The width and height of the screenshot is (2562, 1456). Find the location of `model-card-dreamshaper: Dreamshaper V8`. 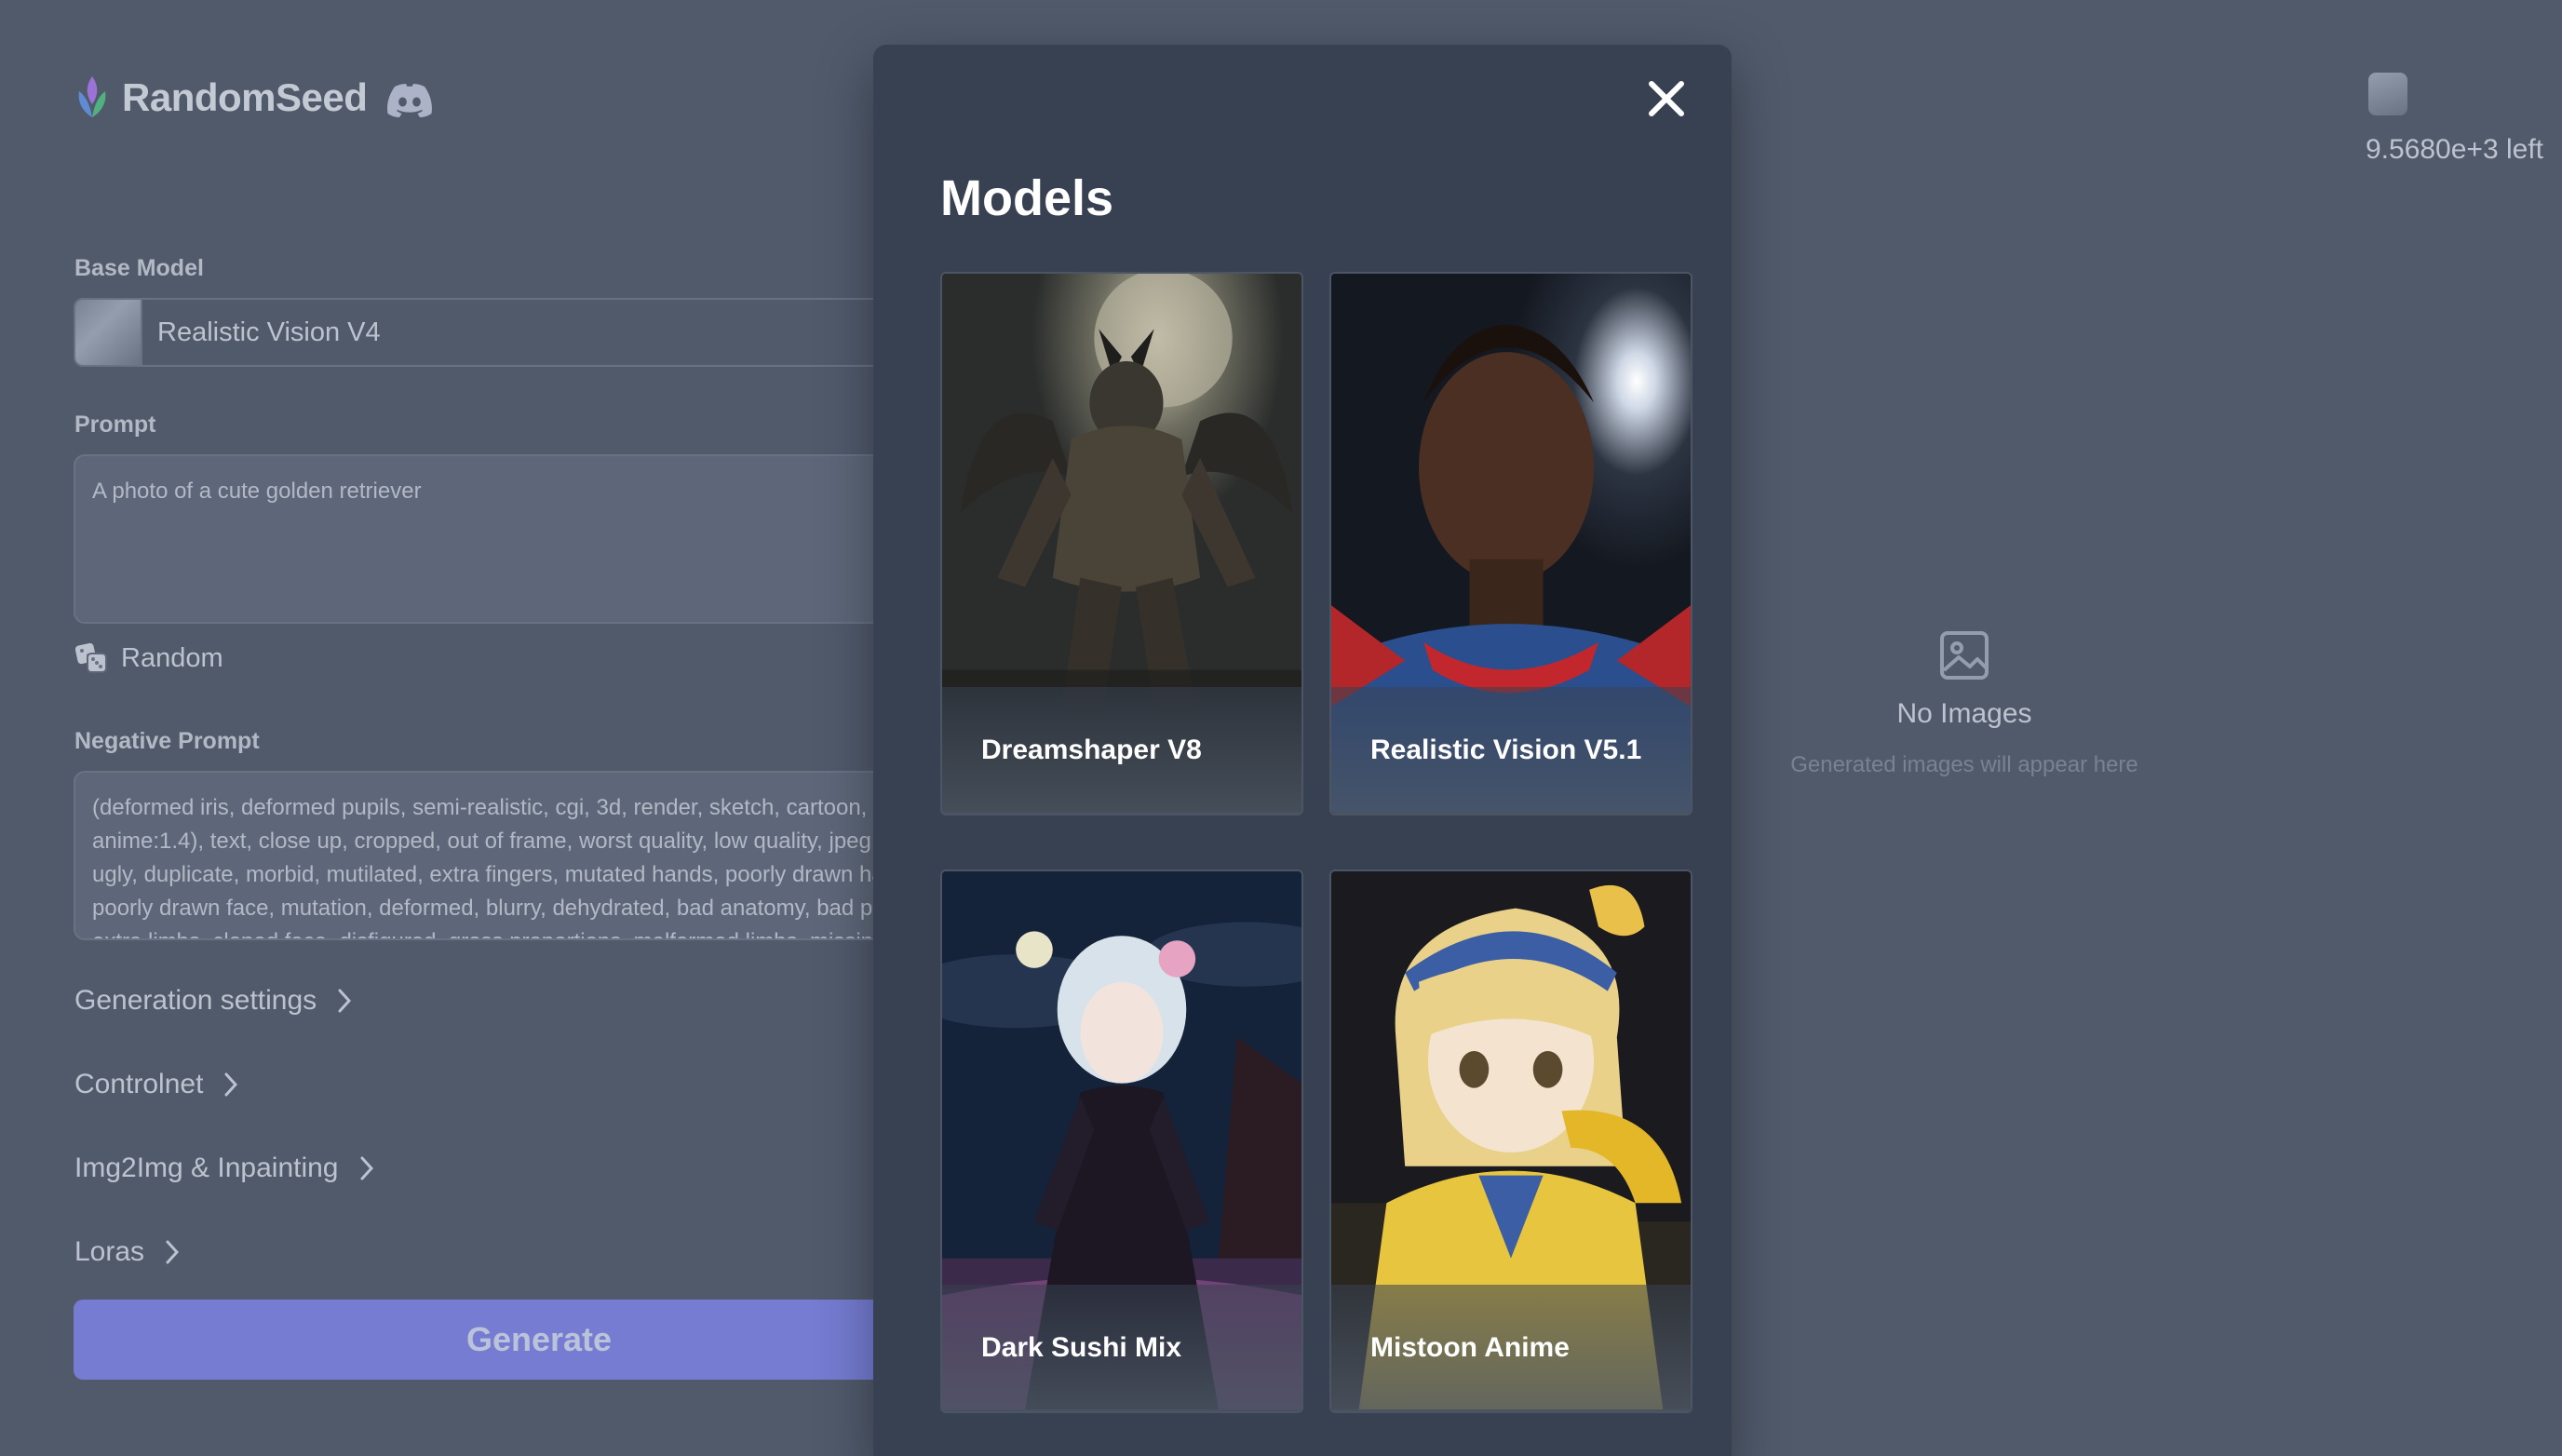

model-card-dreamshaper: Dreamshaper V8 is located at coordinates (1122, 544).